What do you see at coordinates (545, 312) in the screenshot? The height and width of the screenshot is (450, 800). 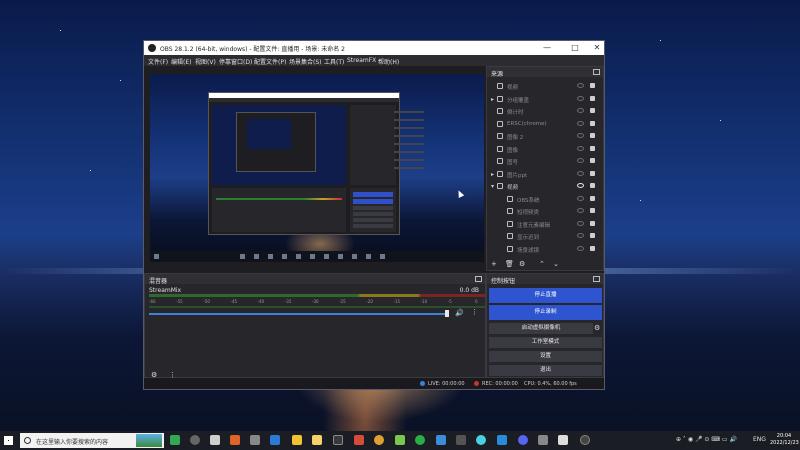 I see `stop-recording-button: 停止录制` at bounding box center [545, 312].